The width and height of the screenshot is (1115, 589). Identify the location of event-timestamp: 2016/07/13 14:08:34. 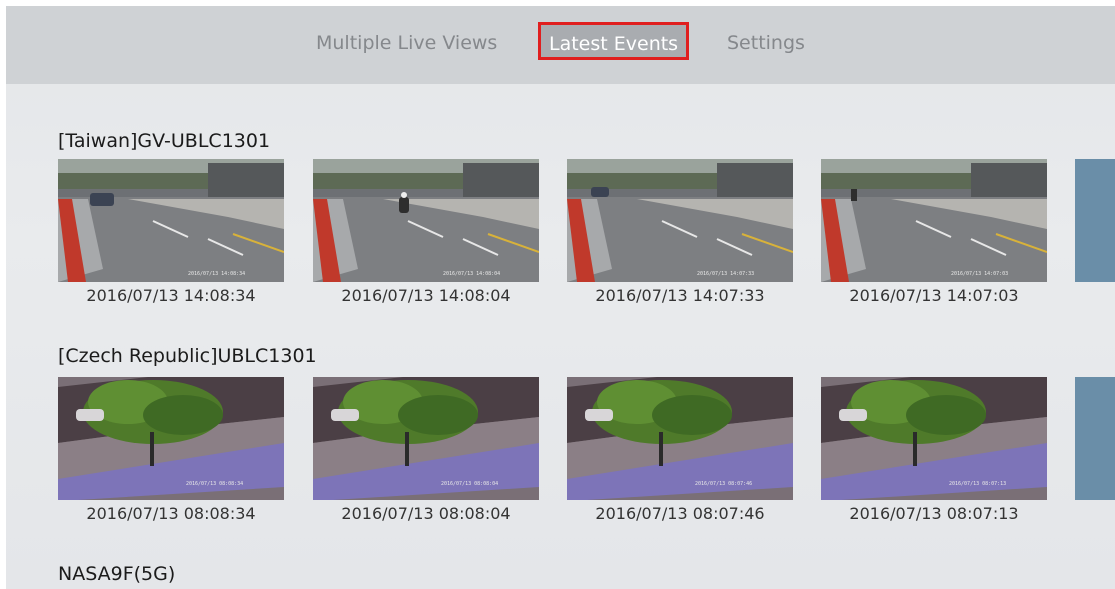
(171, 295).